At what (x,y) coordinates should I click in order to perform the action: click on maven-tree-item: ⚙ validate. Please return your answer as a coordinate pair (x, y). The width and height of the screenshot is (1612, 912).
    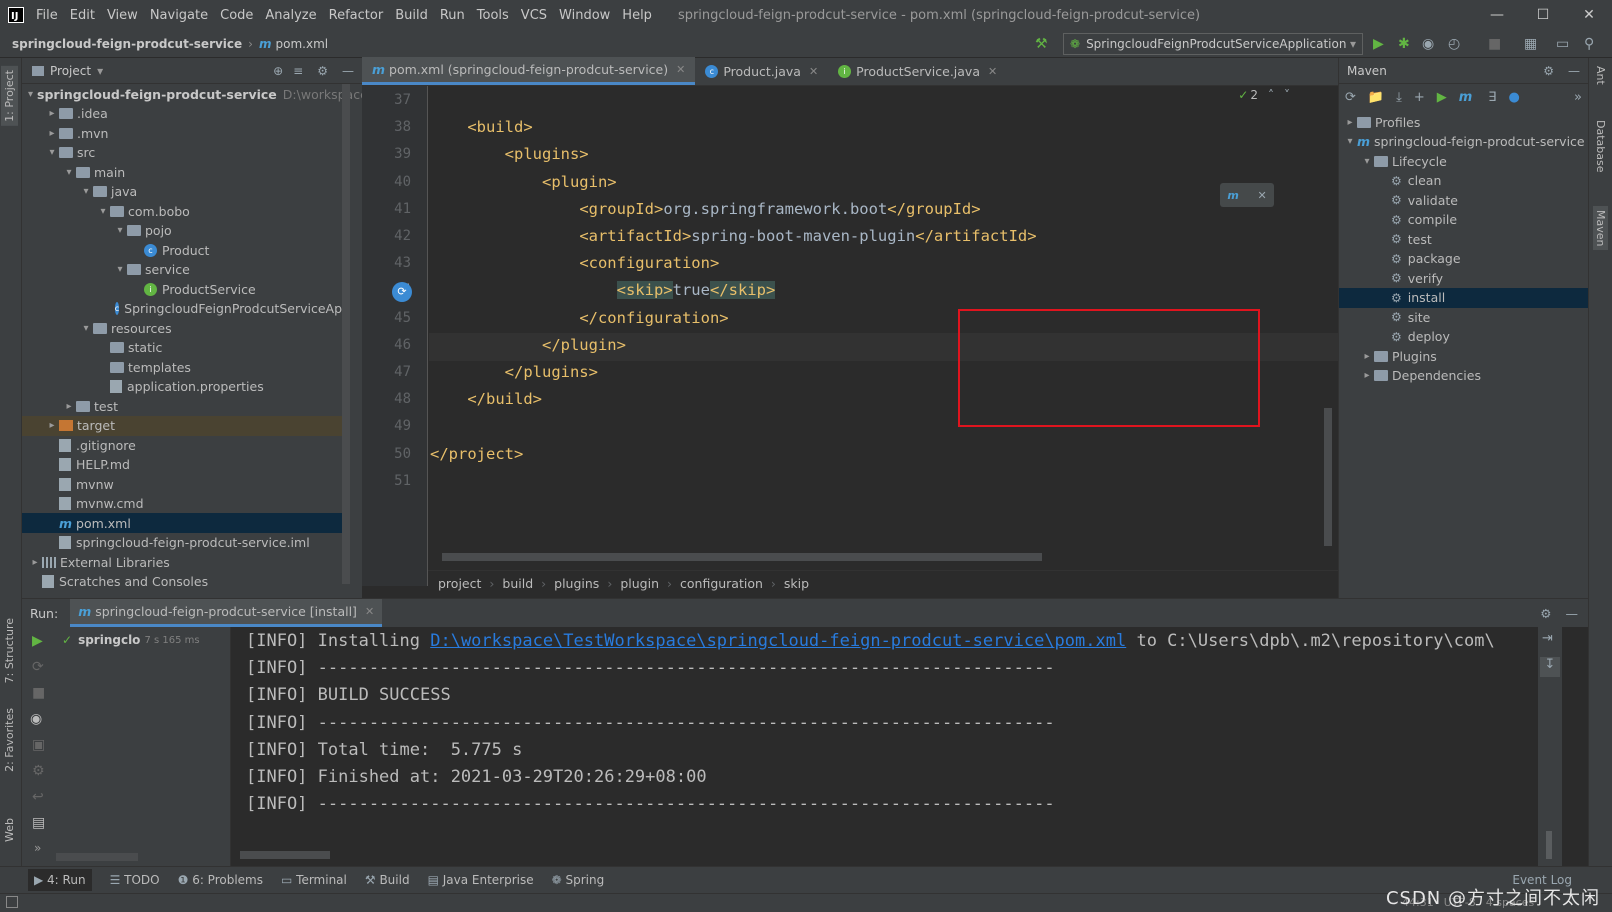
    Looking at the image, I should click on (1463, 200).